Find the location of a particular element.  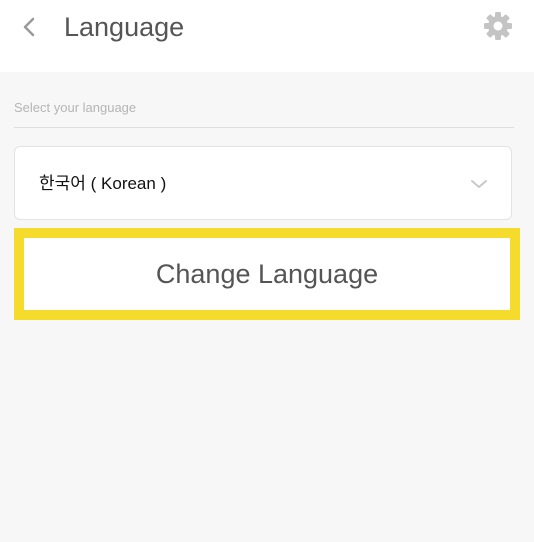

selected-language: 한국어 ( Korean ) is located at coordinates (103, 183).